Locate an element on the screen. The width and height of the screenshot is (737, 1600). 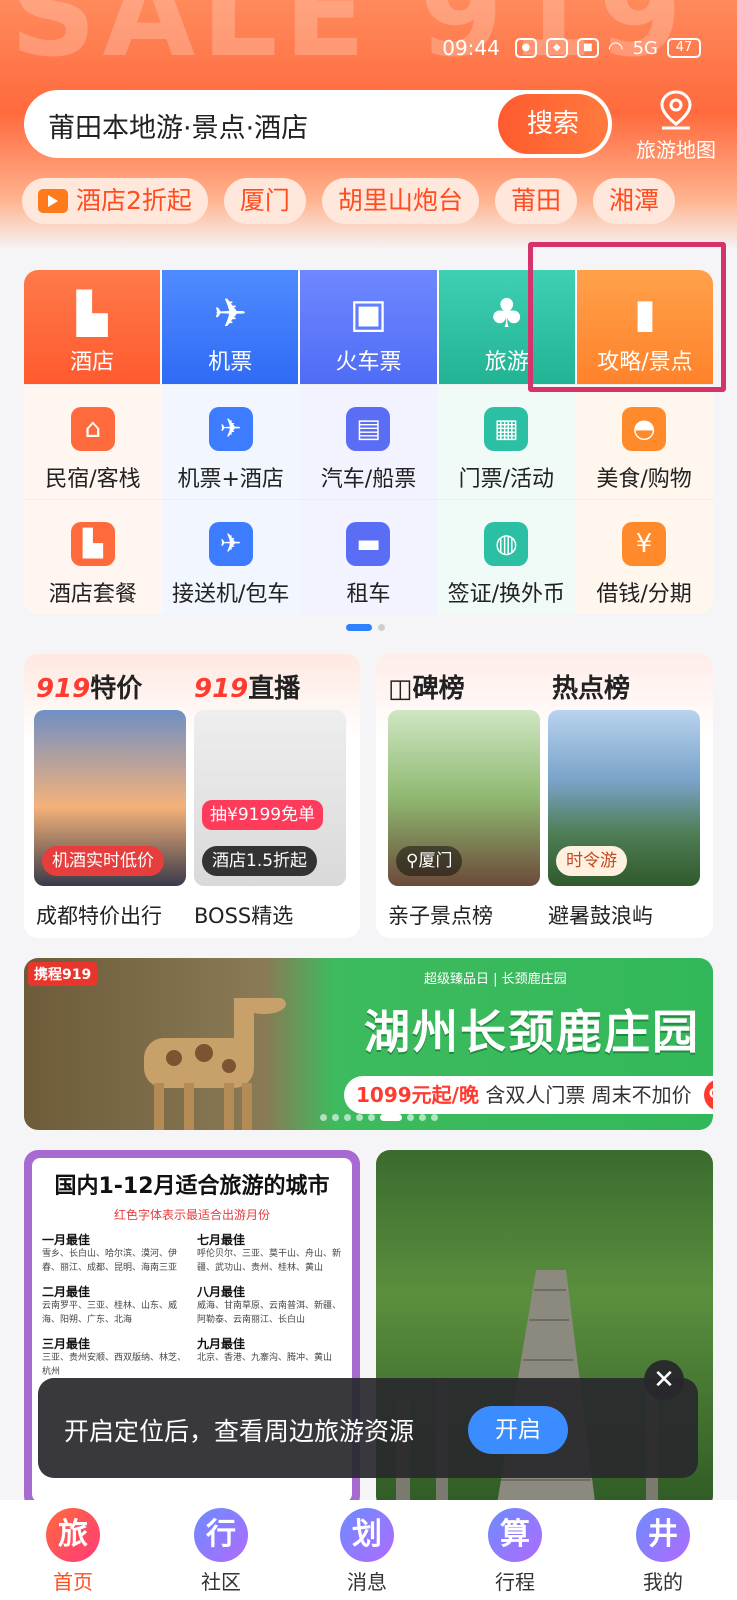
money-bag-icon: ¥ is located at coordinates (644, 544).